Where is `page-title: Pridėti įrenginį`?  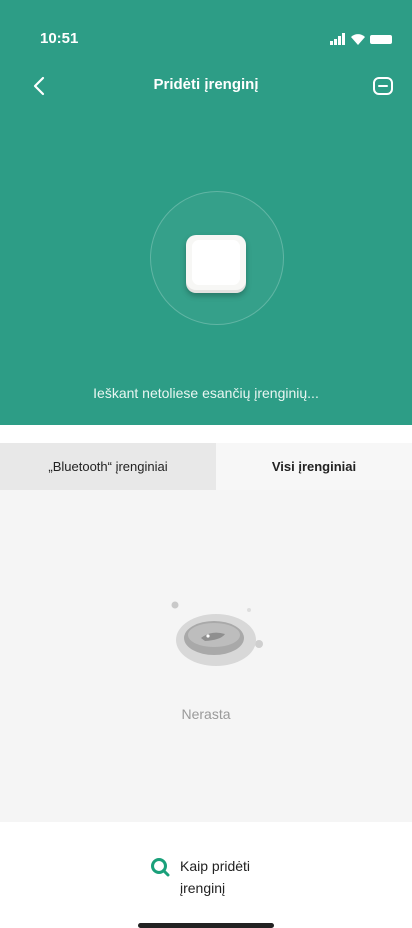
page-title: Pridėti įrenginį is located at coordinates (206, 84).